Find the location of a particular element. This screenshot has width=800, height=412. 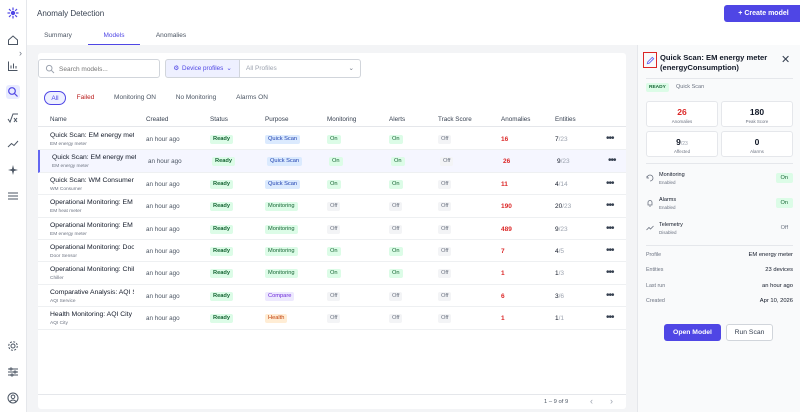

profile-select: All Profiles ⌄ is located at coordinates (300, 68).